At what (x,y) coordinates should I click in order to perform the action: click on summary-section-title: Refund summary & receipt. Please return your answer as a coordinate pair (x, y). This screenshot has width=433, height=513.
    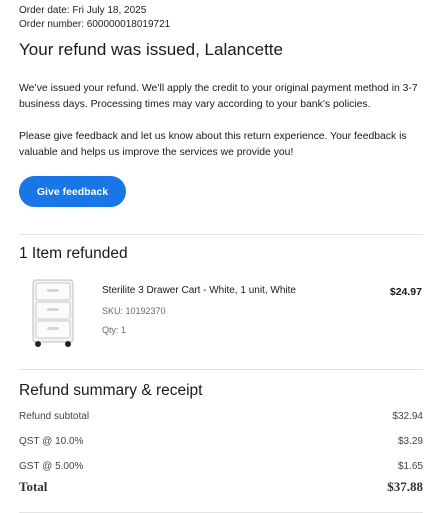
    Looking at the image, I should click on (111, 390).